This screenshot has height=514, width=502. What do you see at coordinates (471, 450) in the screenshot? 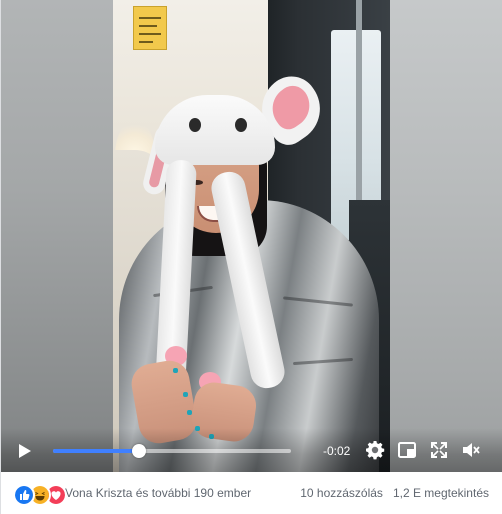
I see `volume-muted-icon` at bounding box center [471, 450].